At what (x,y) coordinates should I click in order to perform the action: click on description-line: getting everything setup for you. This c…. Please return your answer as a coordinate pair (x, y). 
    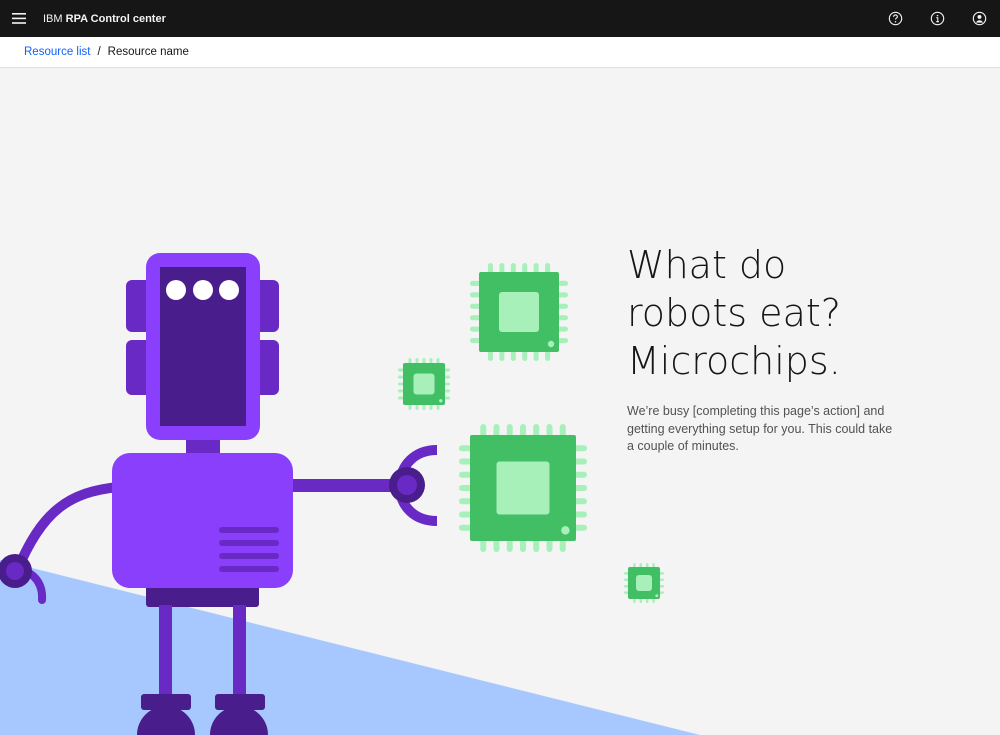
    Looking at the image, I should click on (760, 428).